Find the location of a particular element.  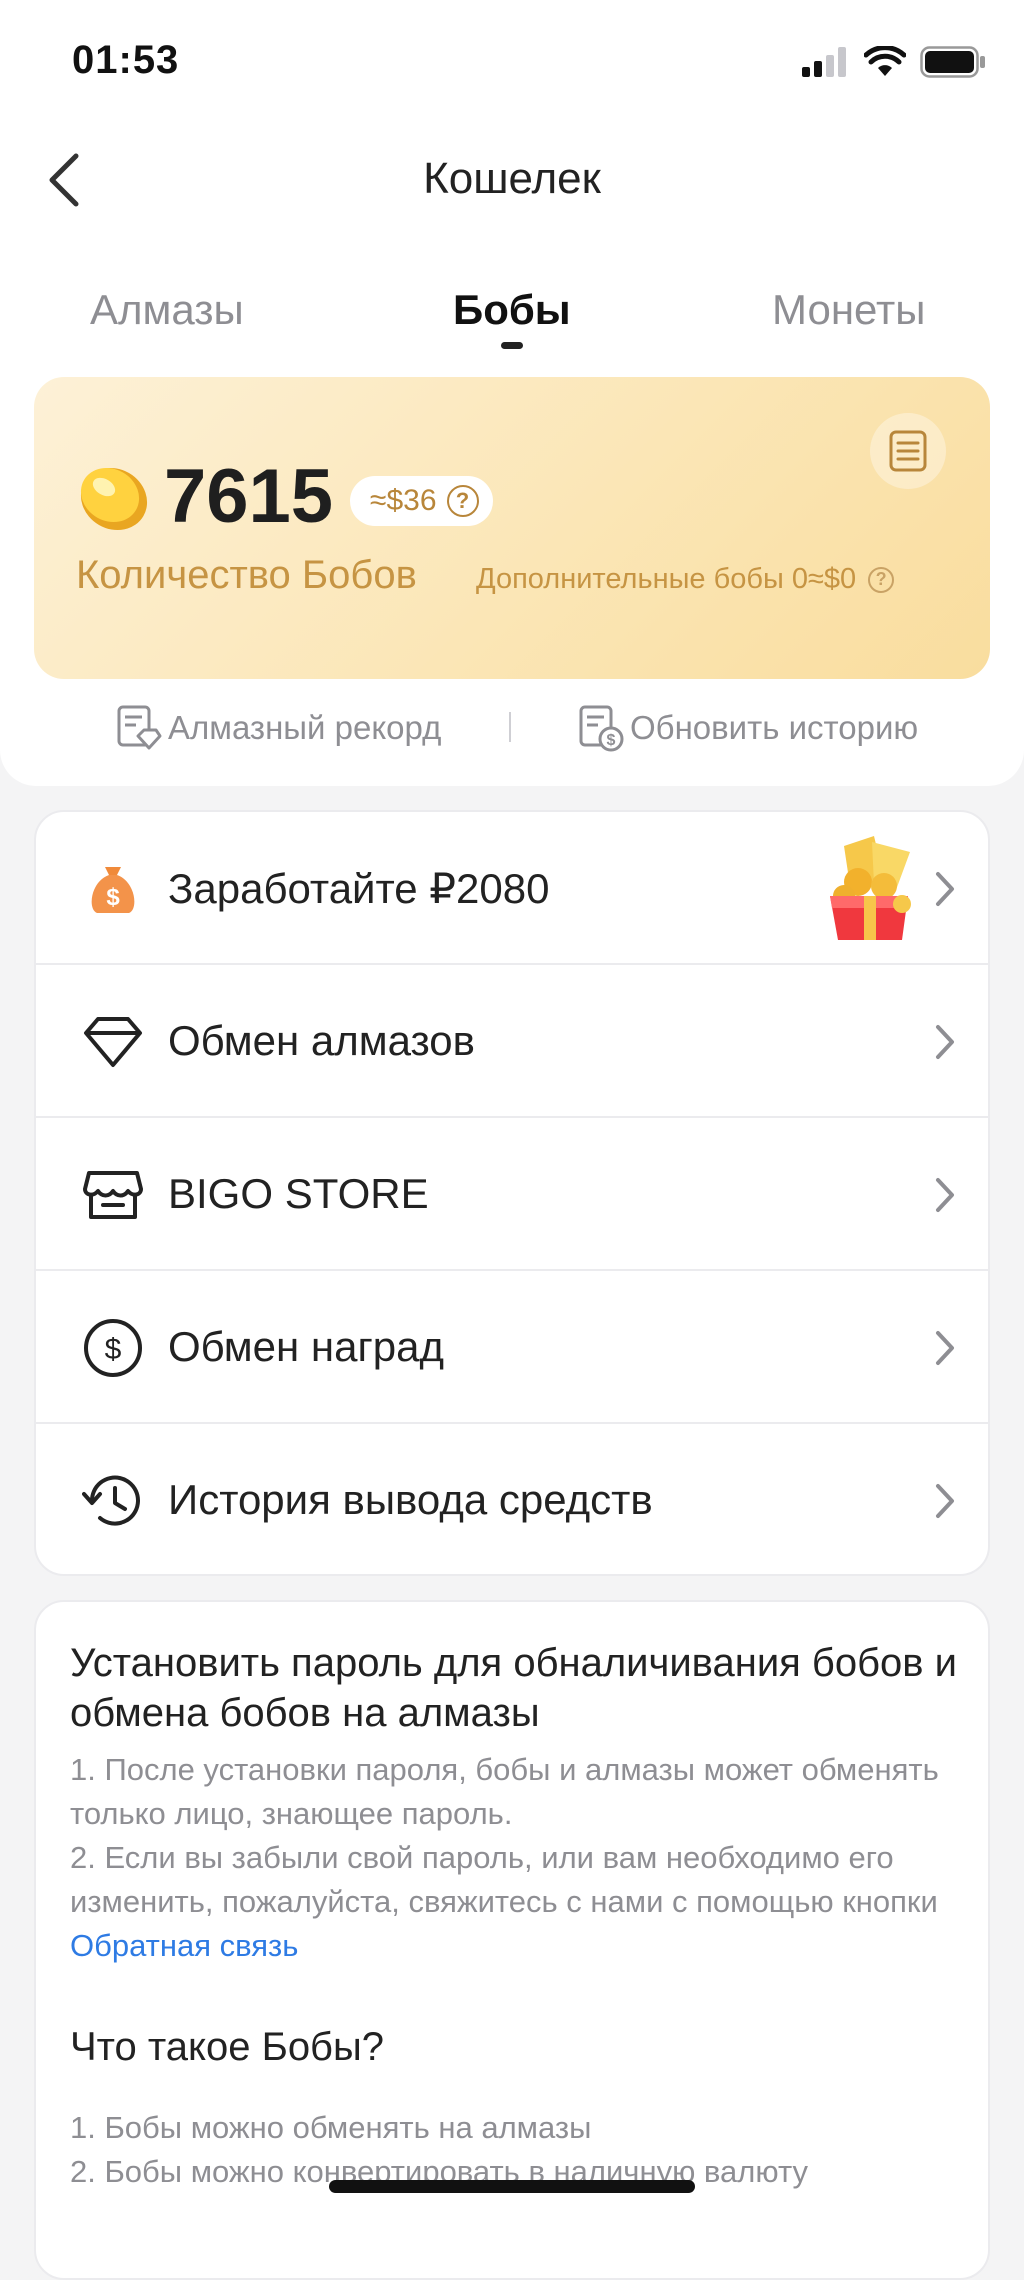

home-indicator is located at coordinates (512, 2186).